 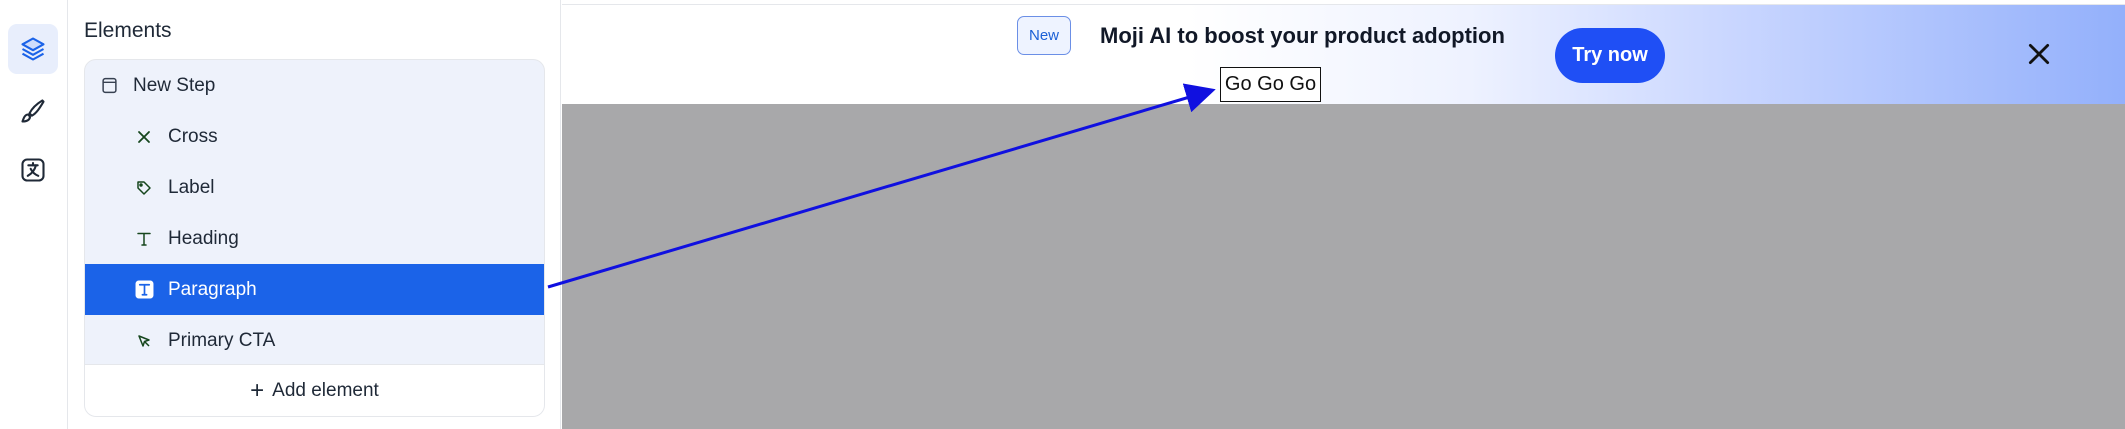 What do you see at coordinates (314, 340) in the screenshot?
I see `tree-item-primary-cta: Primary CTA` at bounding box center [314, 340].